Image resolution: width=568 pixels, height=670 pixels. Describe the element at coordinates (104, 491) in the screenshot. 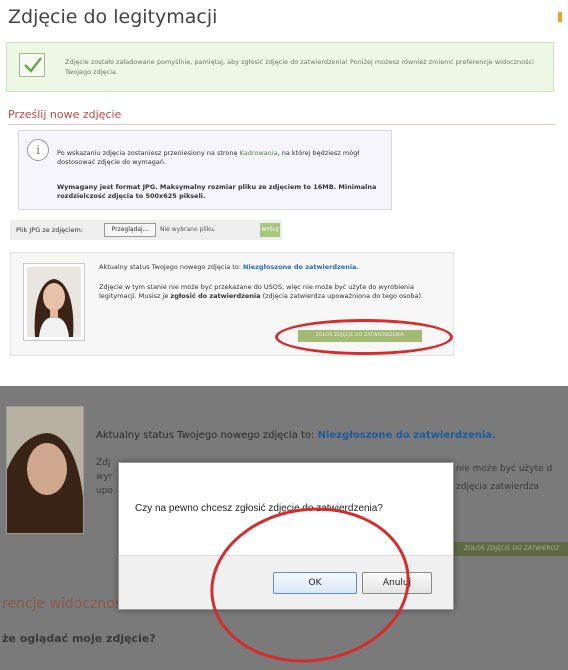

I see `background-text: upo` at that location.